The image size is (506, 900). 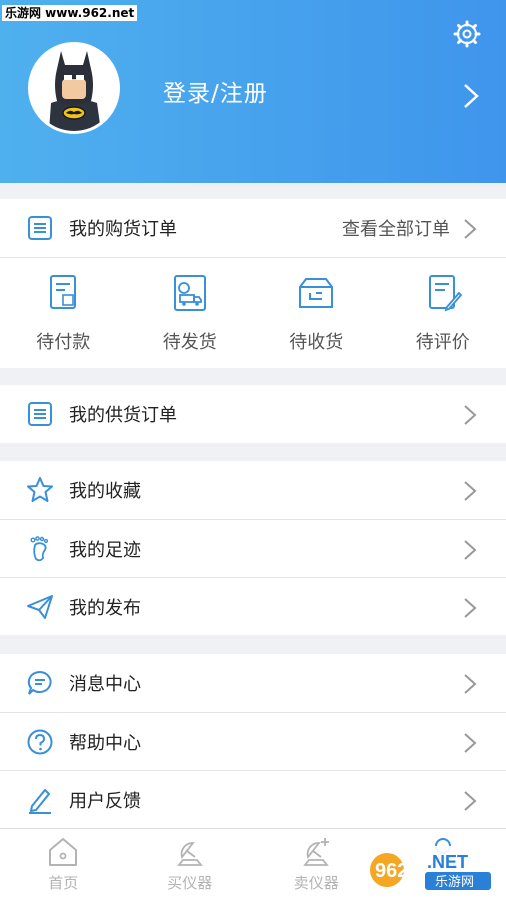 I want to click on menu-item-messages: 消息中心, so click(x=253, y=683).